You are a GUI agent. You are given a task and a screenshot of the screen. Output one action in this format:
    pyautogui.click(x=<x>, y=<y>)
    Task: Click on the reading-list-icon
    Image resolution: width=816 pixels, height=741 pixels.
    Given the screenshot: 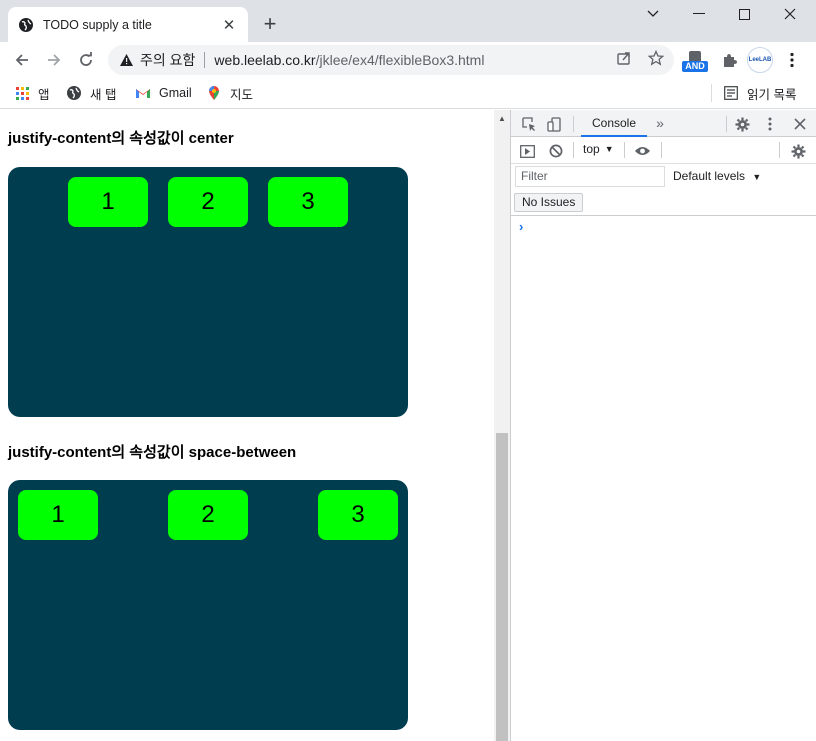 What is the action you would take?
    pyautogui.click(x=731, y=93)
    